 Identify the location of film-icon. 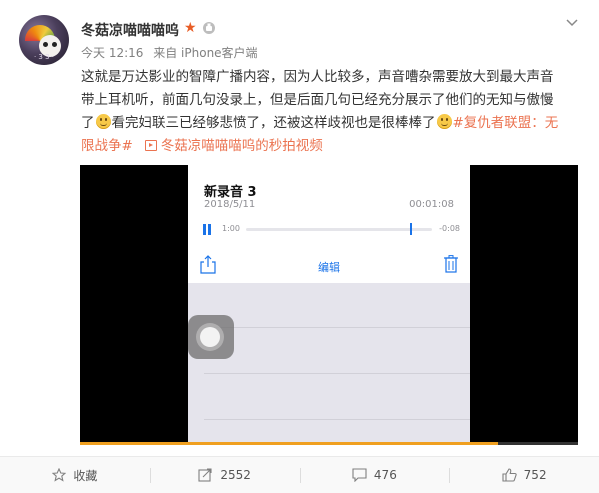
(150, 145).